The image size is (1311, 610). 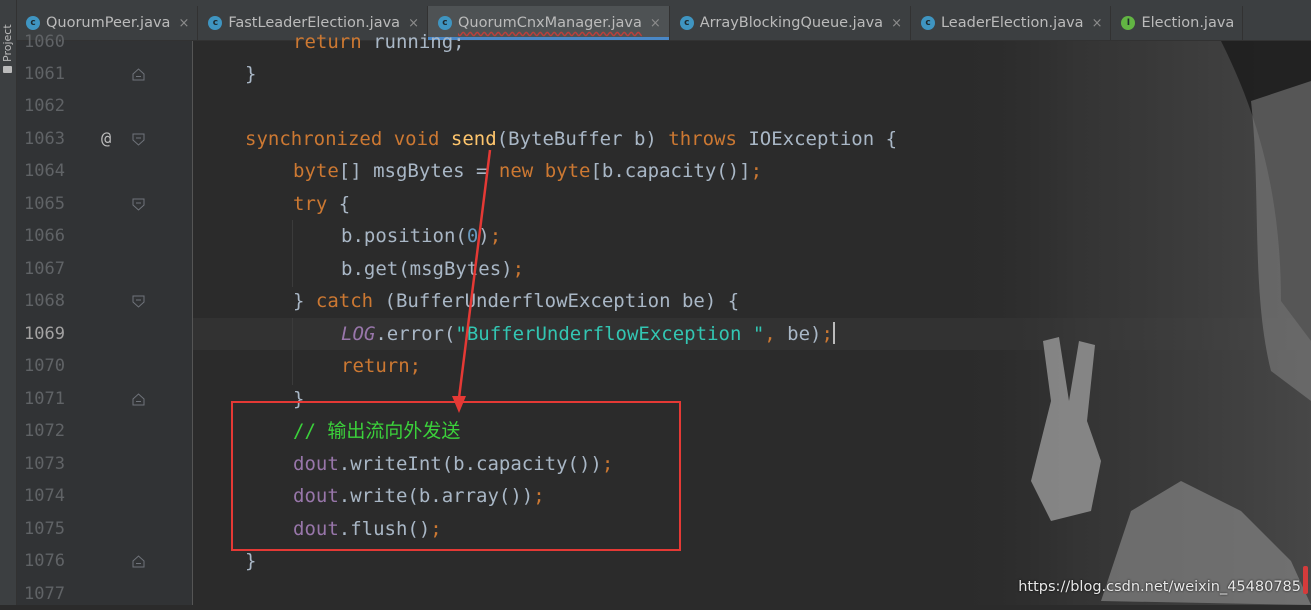 I want to click on watermark-text: https://blog.csdn.net/weixin_45480785, so click(x=1159, y=587).